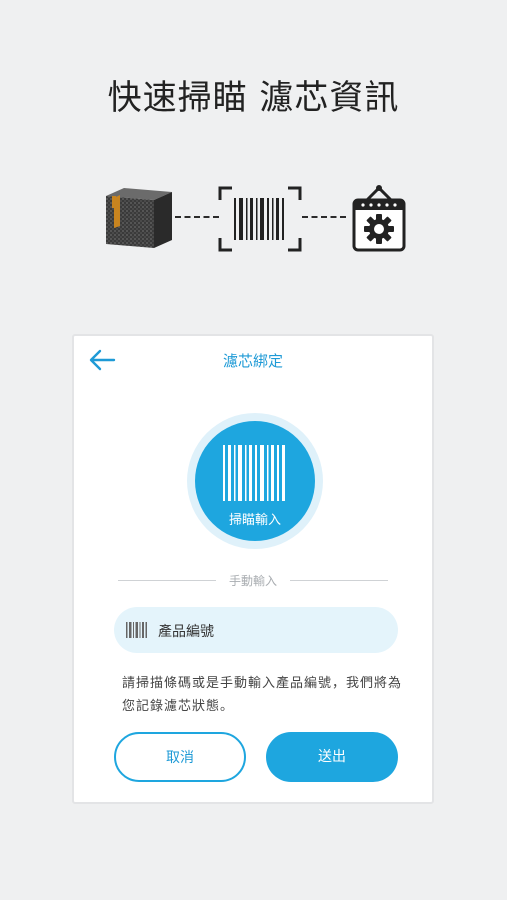 The image size is (507, 900). Describe the element at coordinates (139, 218) in the screenshot. I see `package-box-icon` at that location.